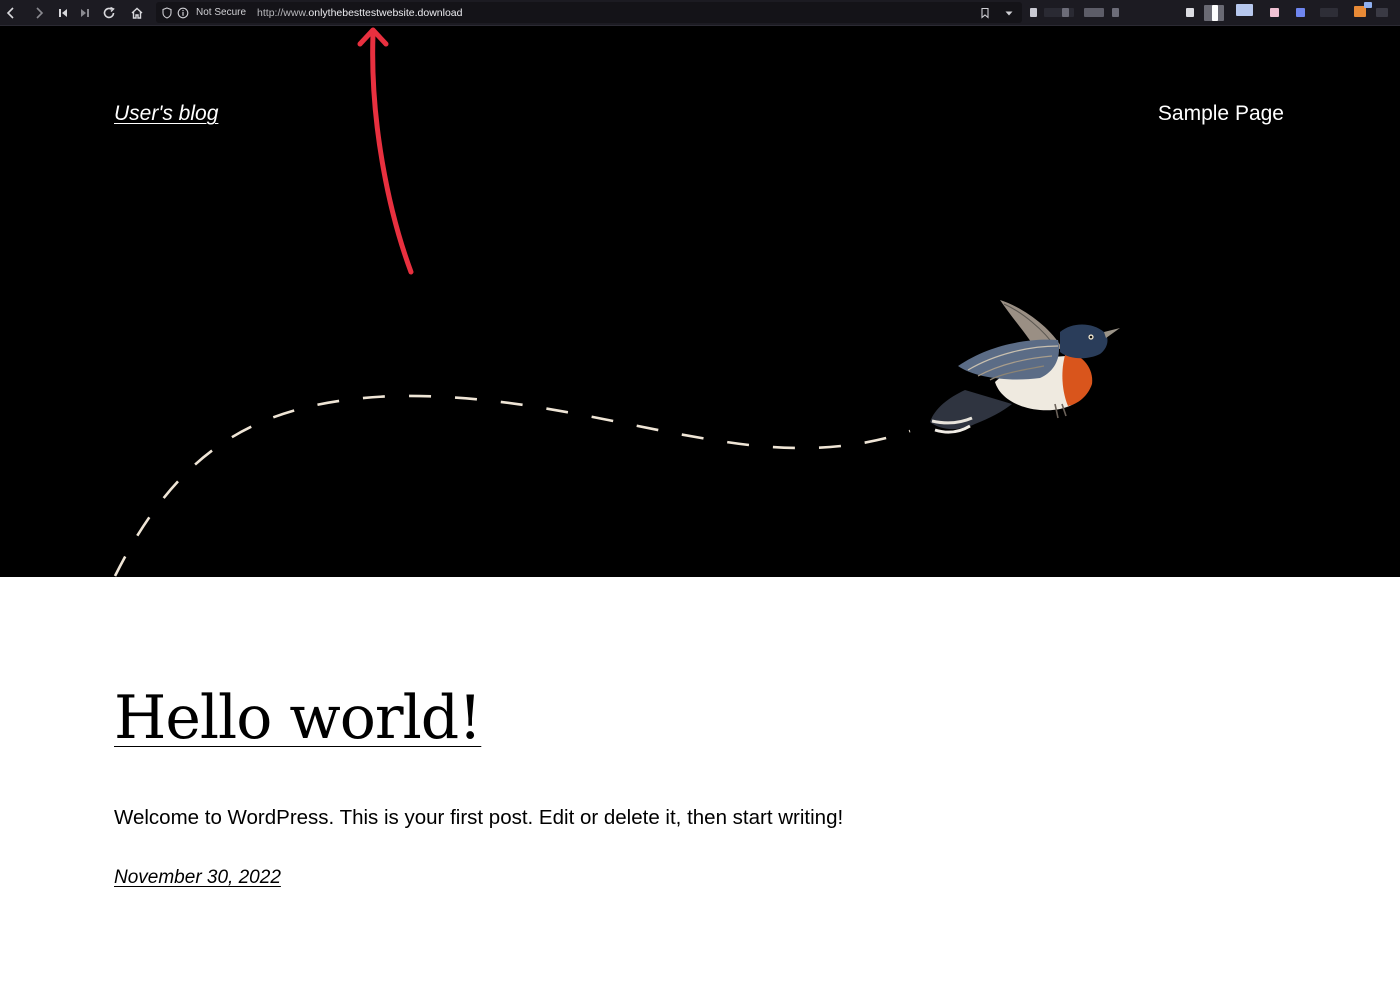 The image size is (1400, 1000). I want to click on bird-icon, so click(1025, 367).